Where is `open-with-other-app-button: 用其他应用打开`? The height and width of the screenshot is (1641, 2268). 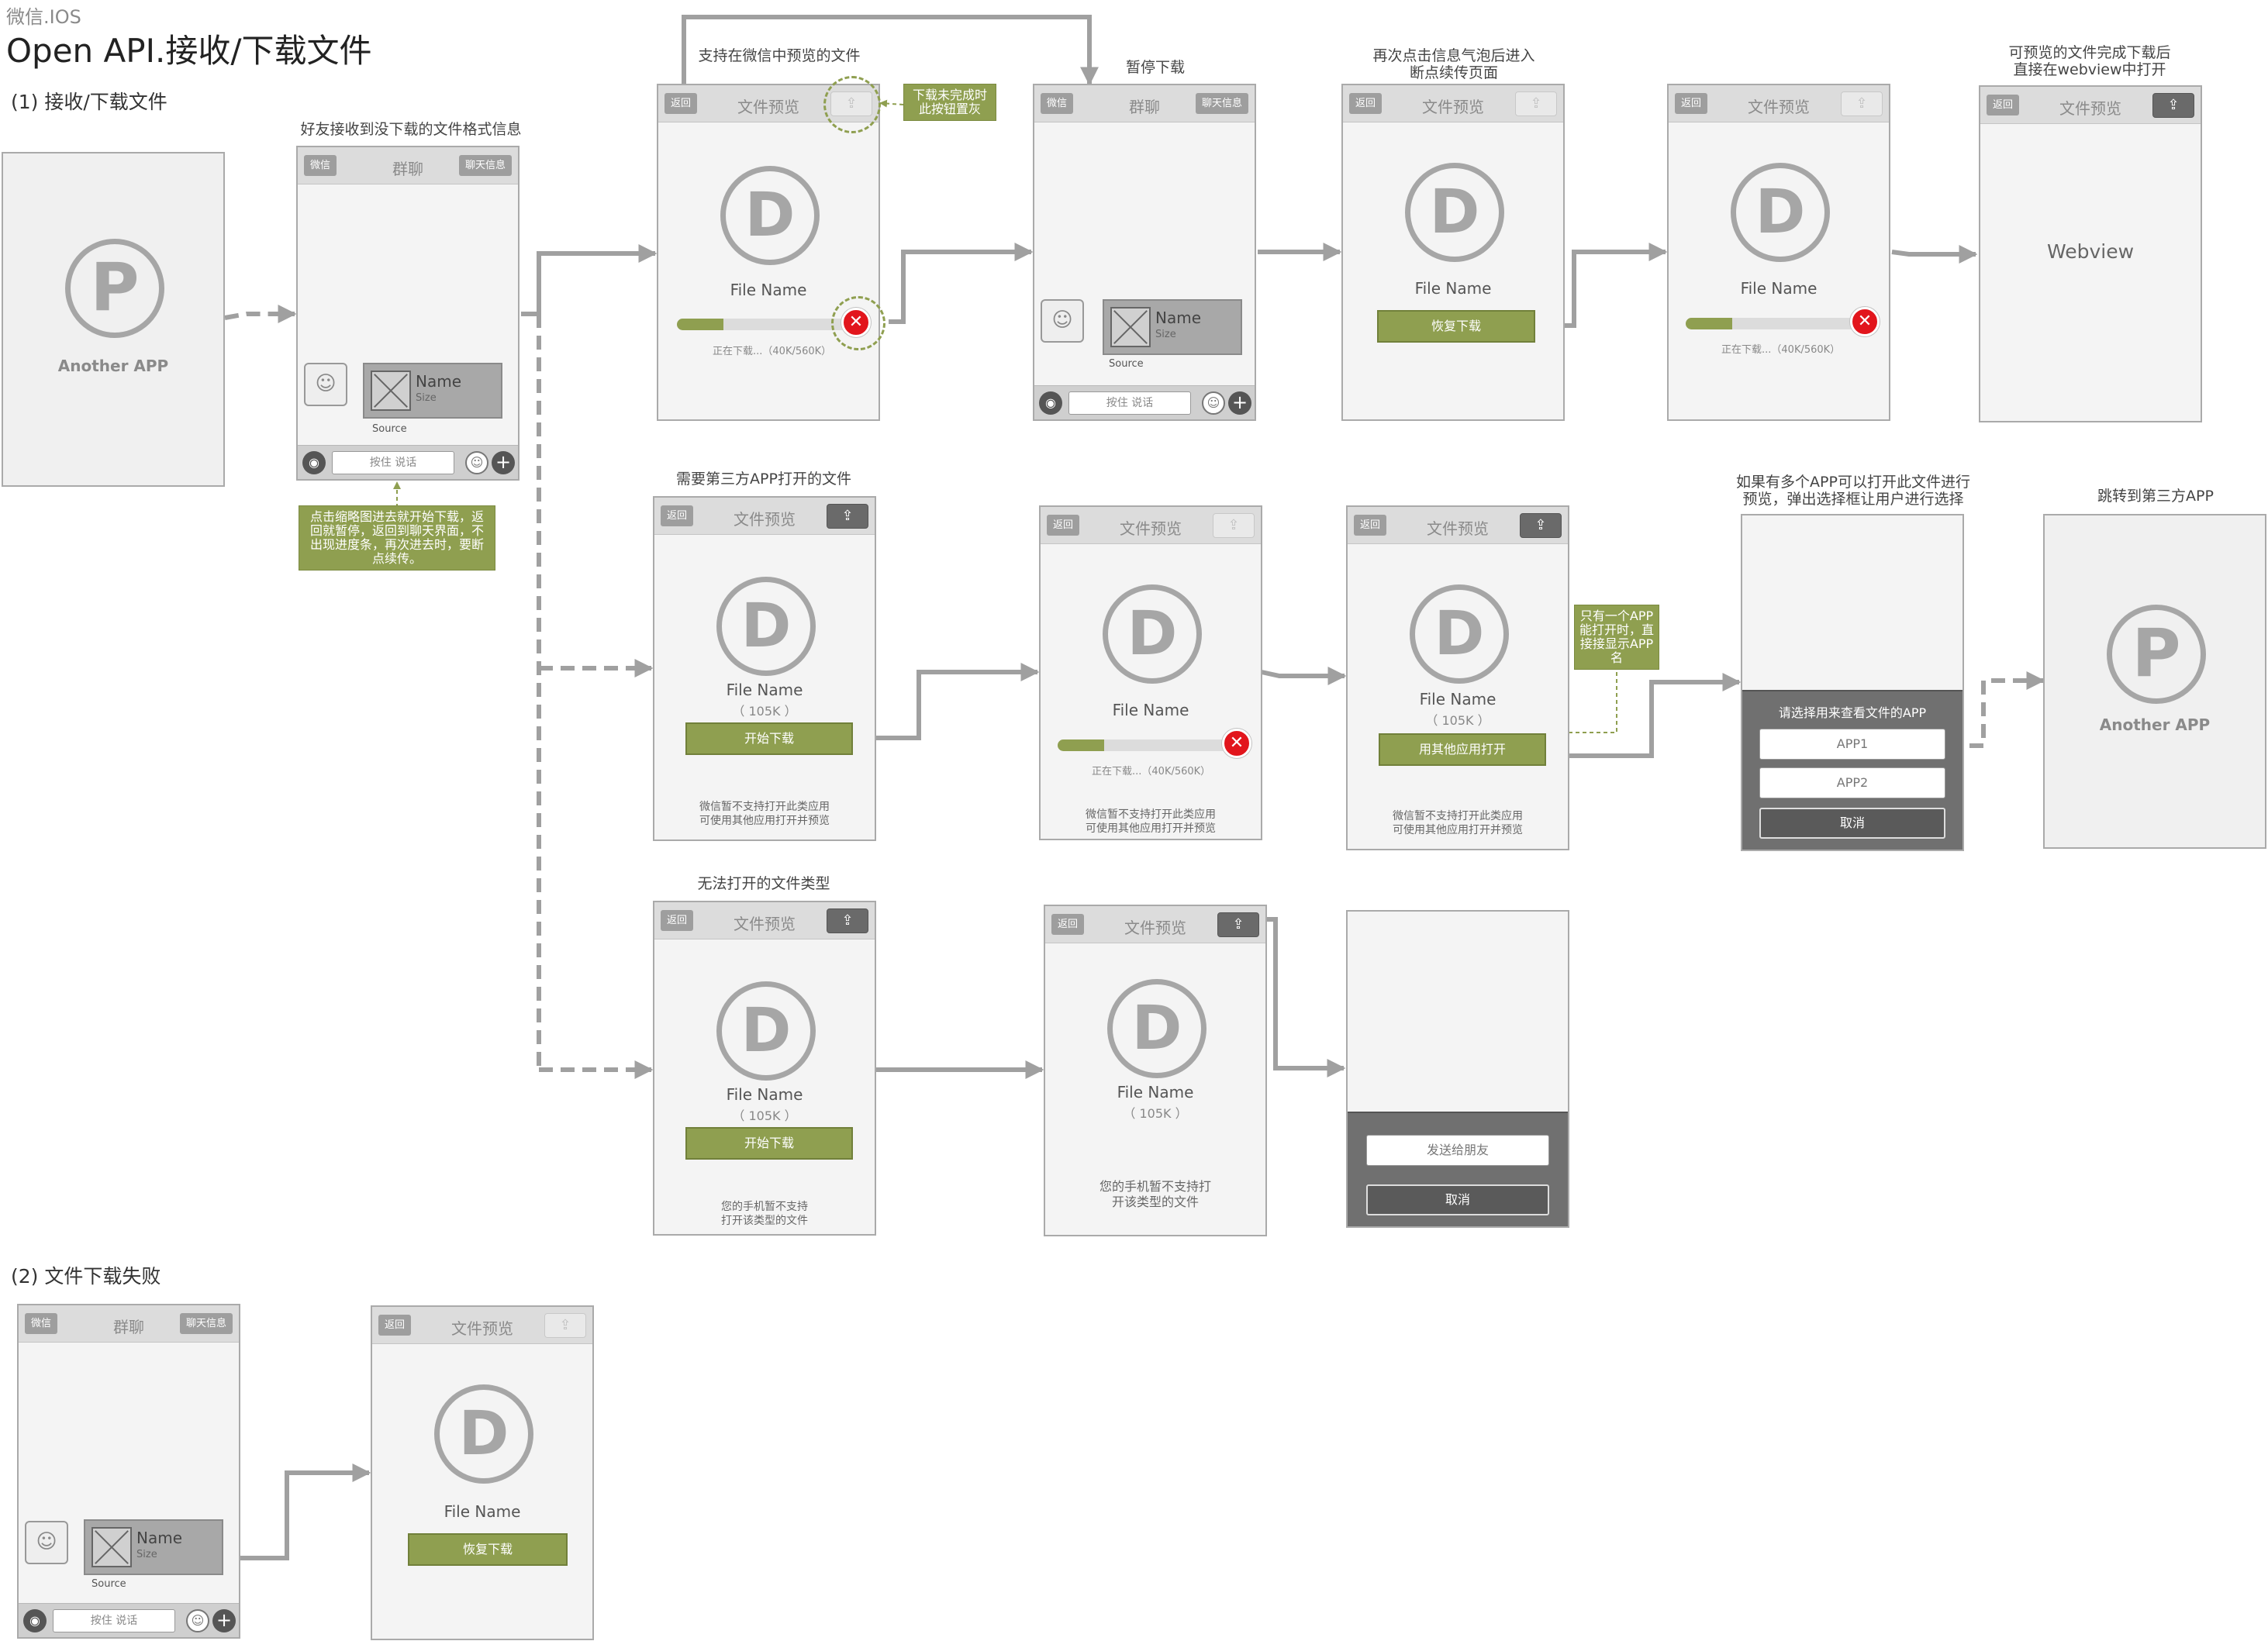
open-with-other-app-button: 用其他应用打开 is located at coordinates (1462, 750).